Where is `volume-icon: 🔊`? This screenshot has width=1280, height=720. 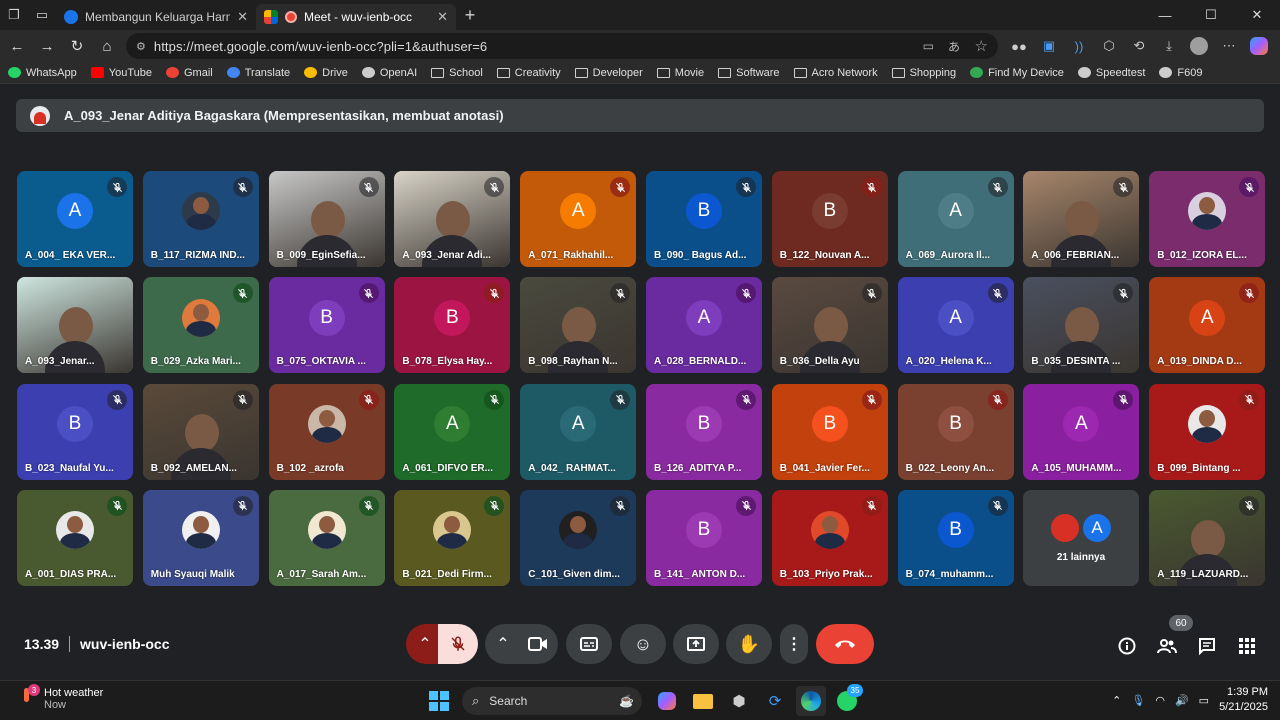
volume-icon: 🔊 is located at coordinates (1182, 700).